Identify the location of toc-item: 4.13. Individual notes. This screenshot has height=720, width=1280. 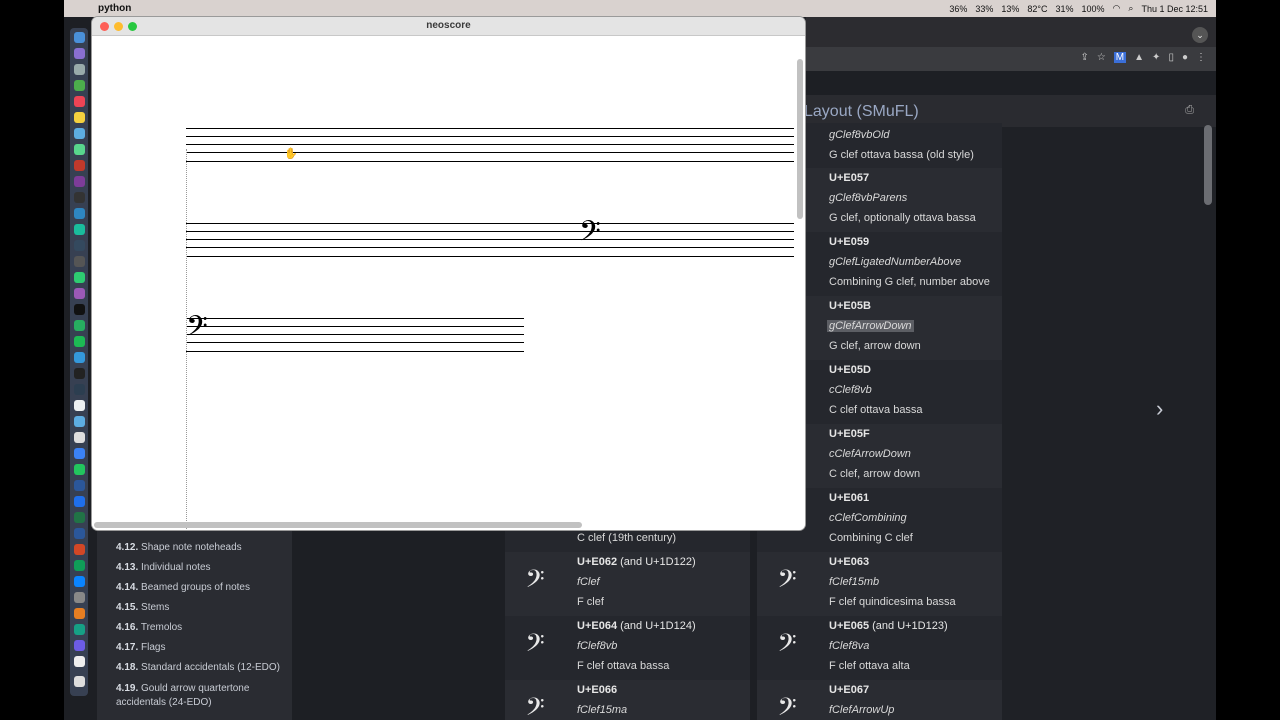
(163, 567).